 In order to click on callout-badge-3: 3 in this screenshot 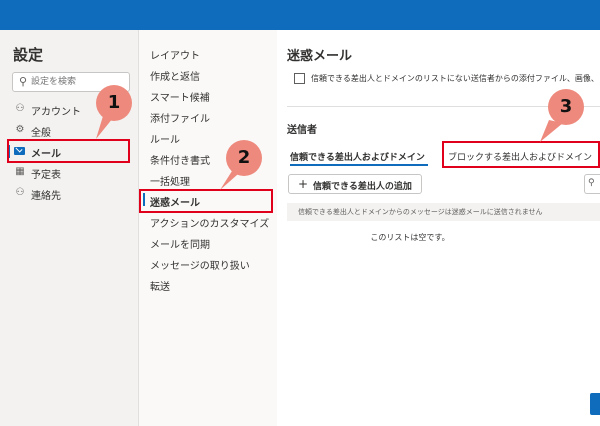, I will do `click(566, 107)`.